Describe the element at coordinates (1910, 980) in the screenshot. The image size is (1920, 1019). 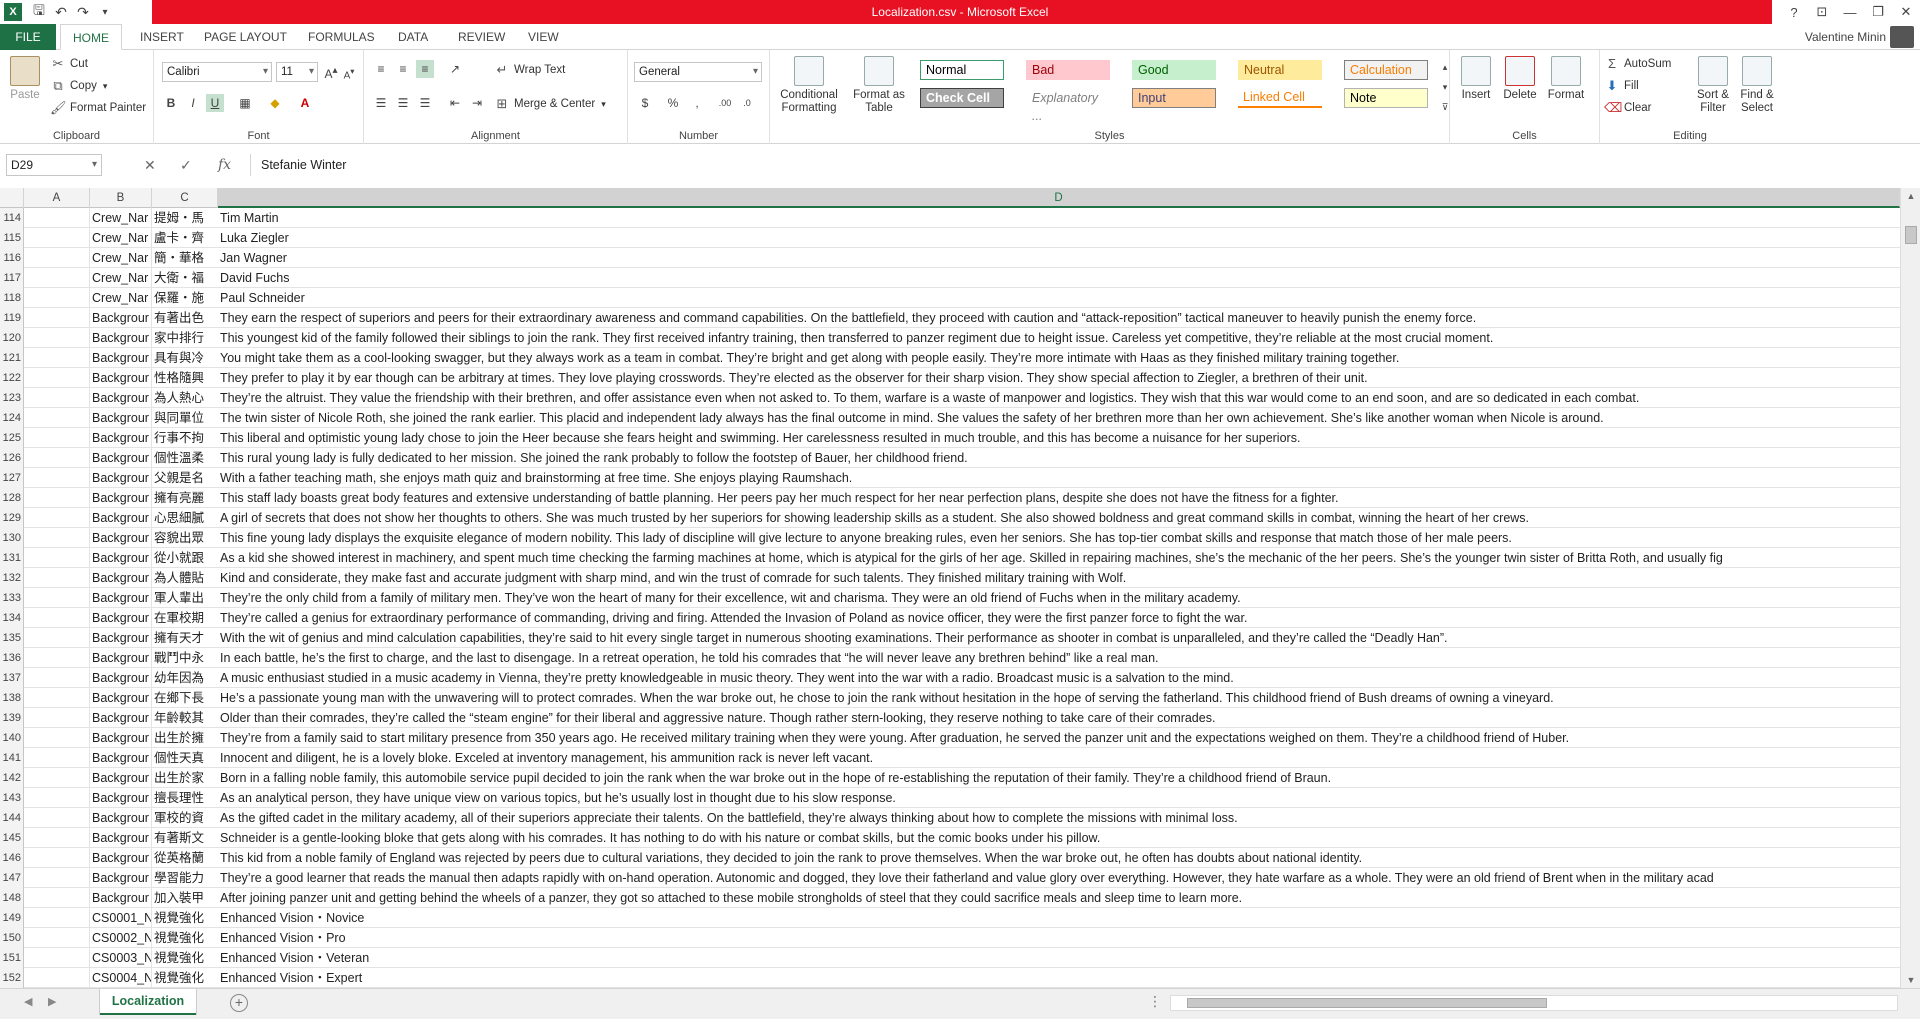
I see `scroll-down-icon: ▼` at that location.